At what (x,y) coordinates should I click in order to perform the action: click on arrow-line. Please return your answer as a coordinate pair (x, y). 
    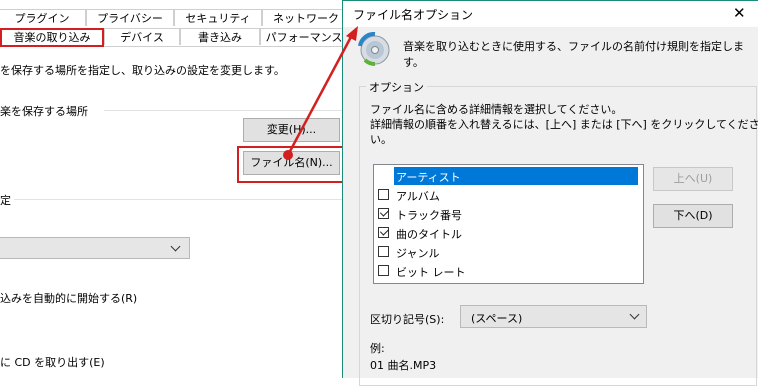
    Looking at the image, I should click on (320, 95).